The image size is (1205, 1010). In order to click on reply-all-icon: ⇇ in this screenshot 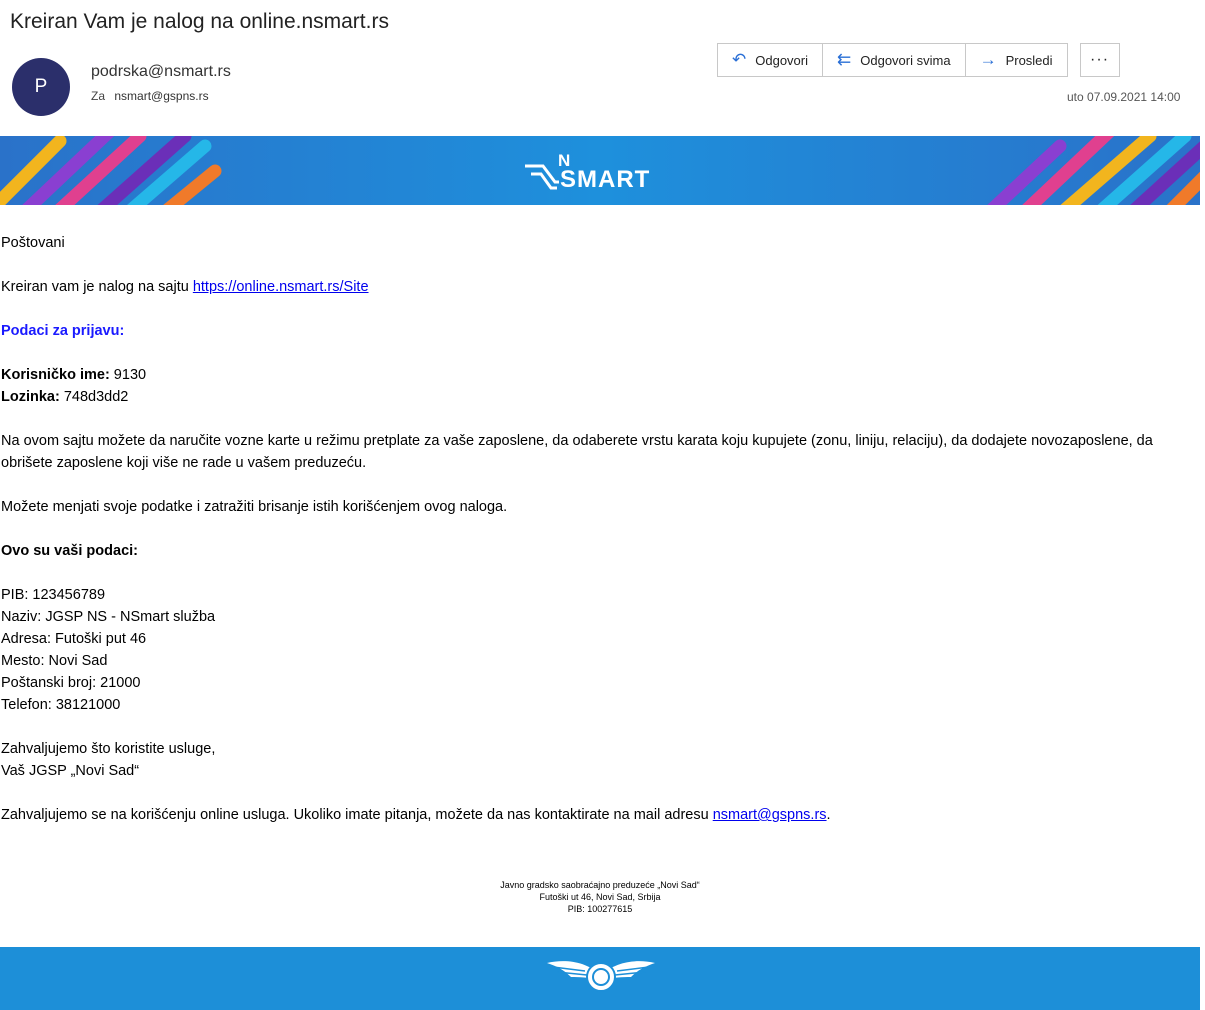, I will do `click(844, 59)`.